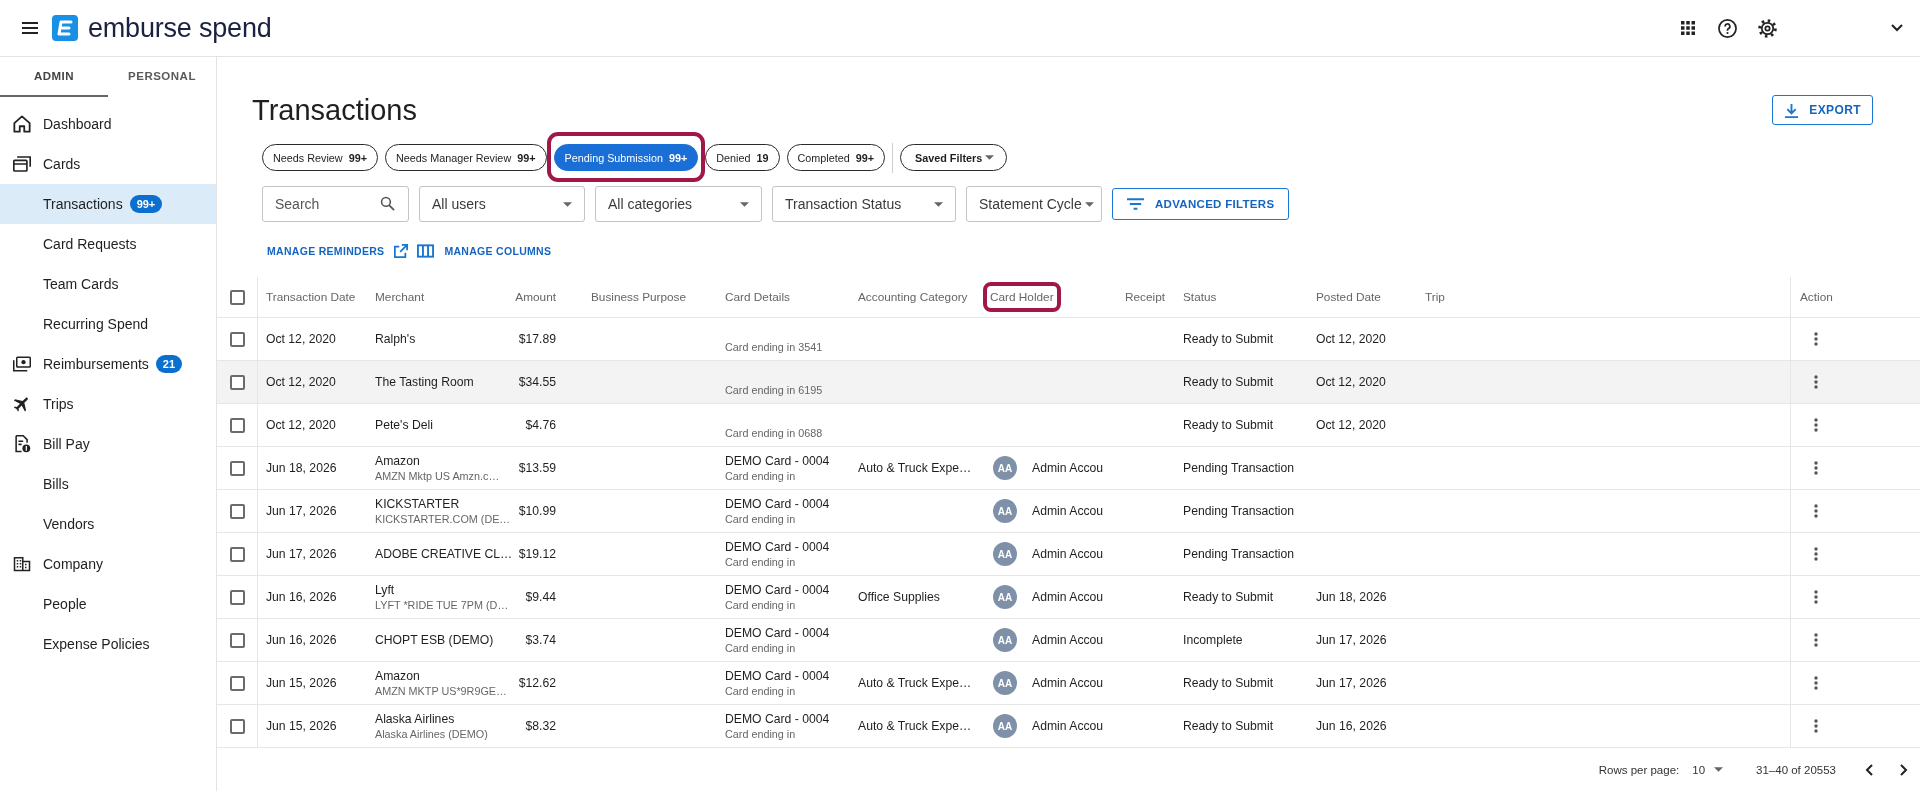 This screenshot has width=1920, height=791. I want to click on sidebar-tab: PERSONAL, so click(162, 77).